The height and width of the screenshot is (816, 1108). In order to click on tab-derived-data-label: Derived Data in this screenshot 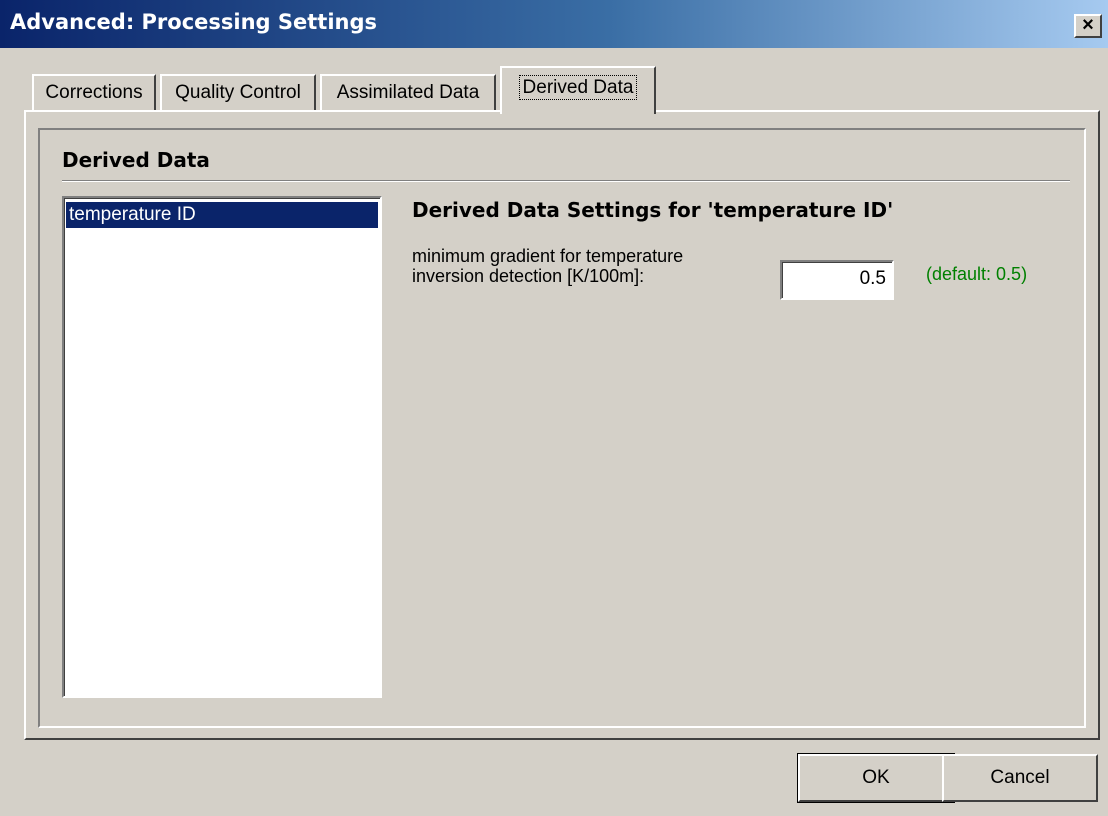, I will do `click(578, 87)`.